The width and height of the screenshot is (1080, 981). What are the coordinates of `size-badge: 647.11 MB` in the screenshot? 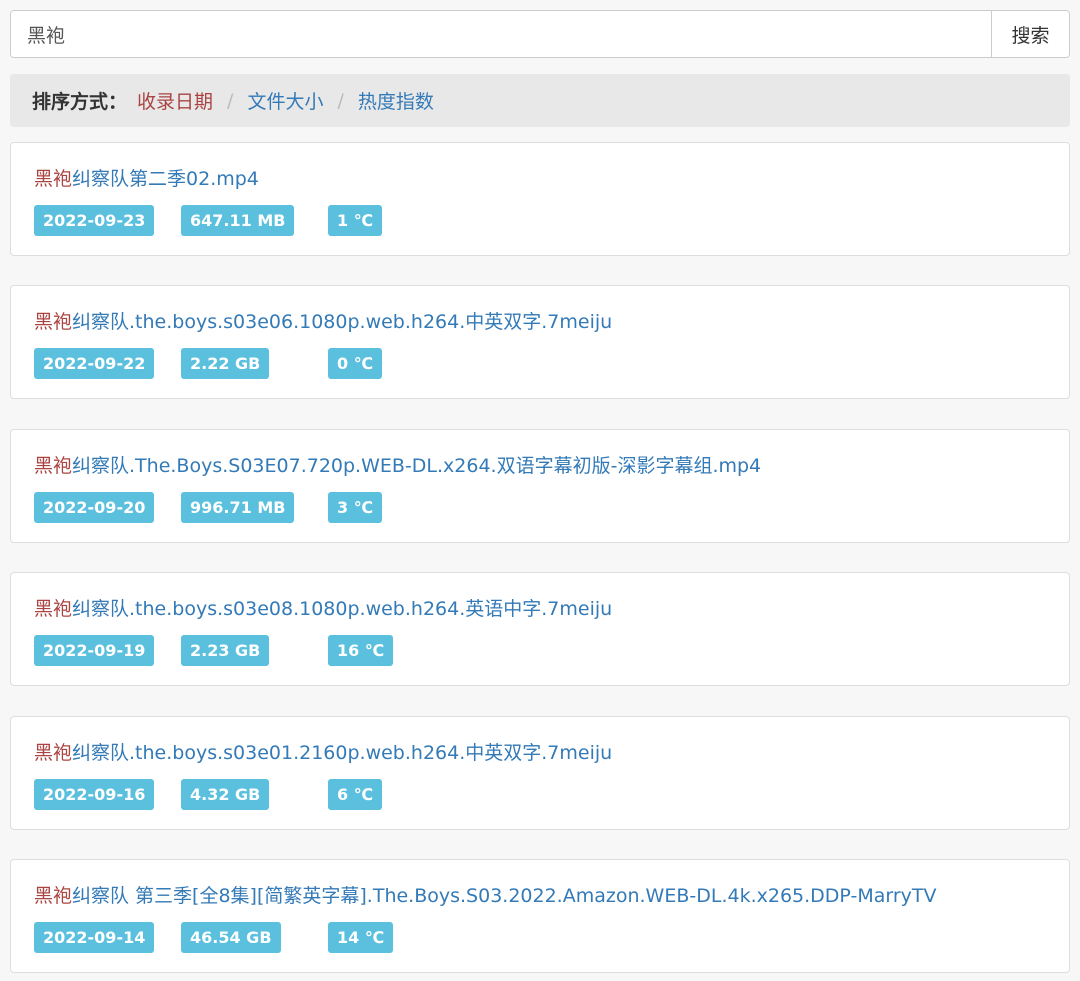 It's located at (238, 220).